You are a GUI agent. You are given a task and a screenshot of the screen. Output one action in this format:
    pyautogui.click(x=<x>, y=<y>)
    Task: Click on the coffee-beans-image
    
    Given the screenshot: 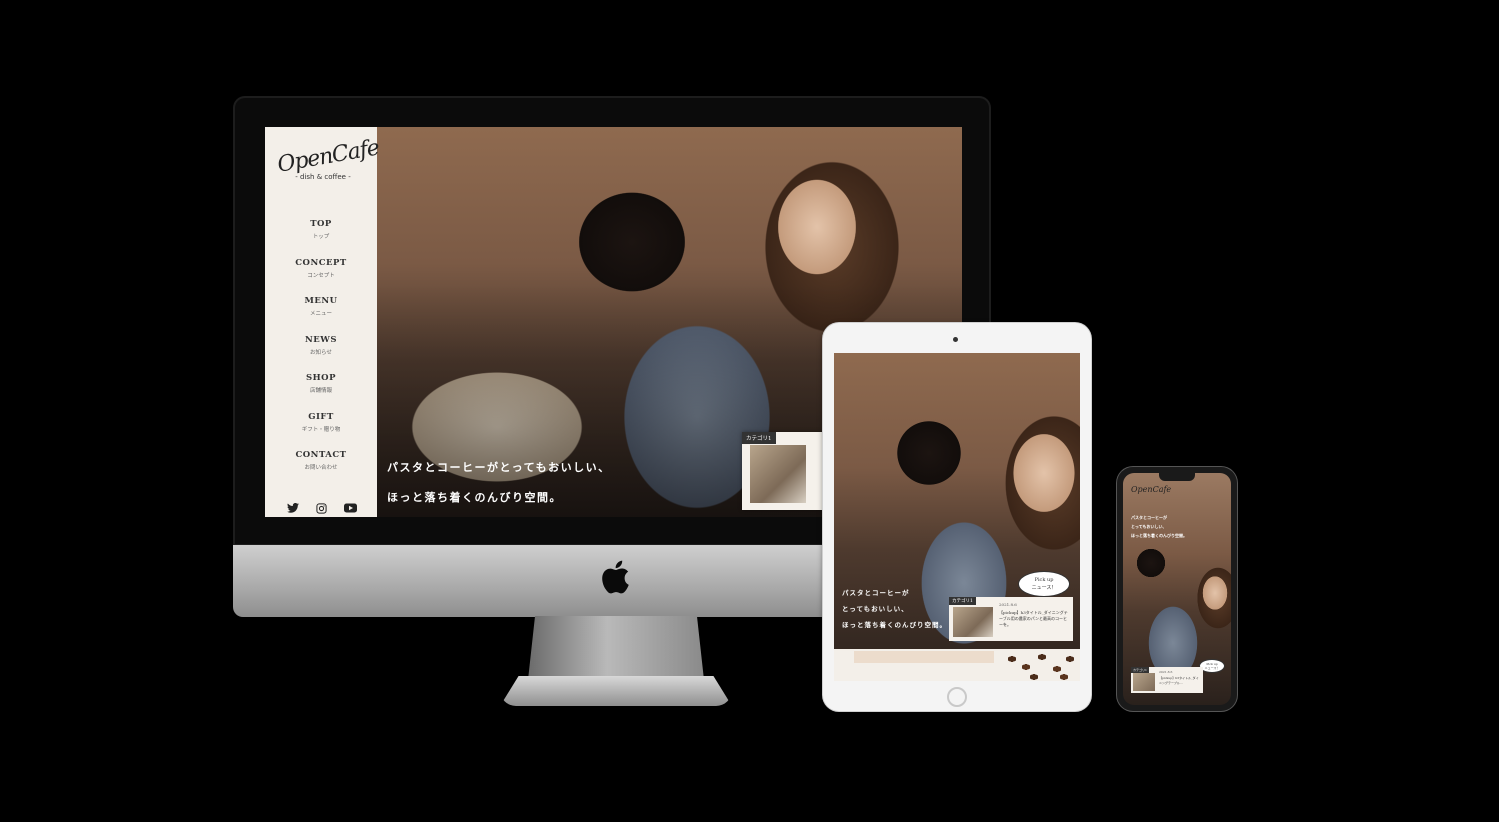 What is the action you would take?
    pyautogui.click(x=1041, y=665)
    